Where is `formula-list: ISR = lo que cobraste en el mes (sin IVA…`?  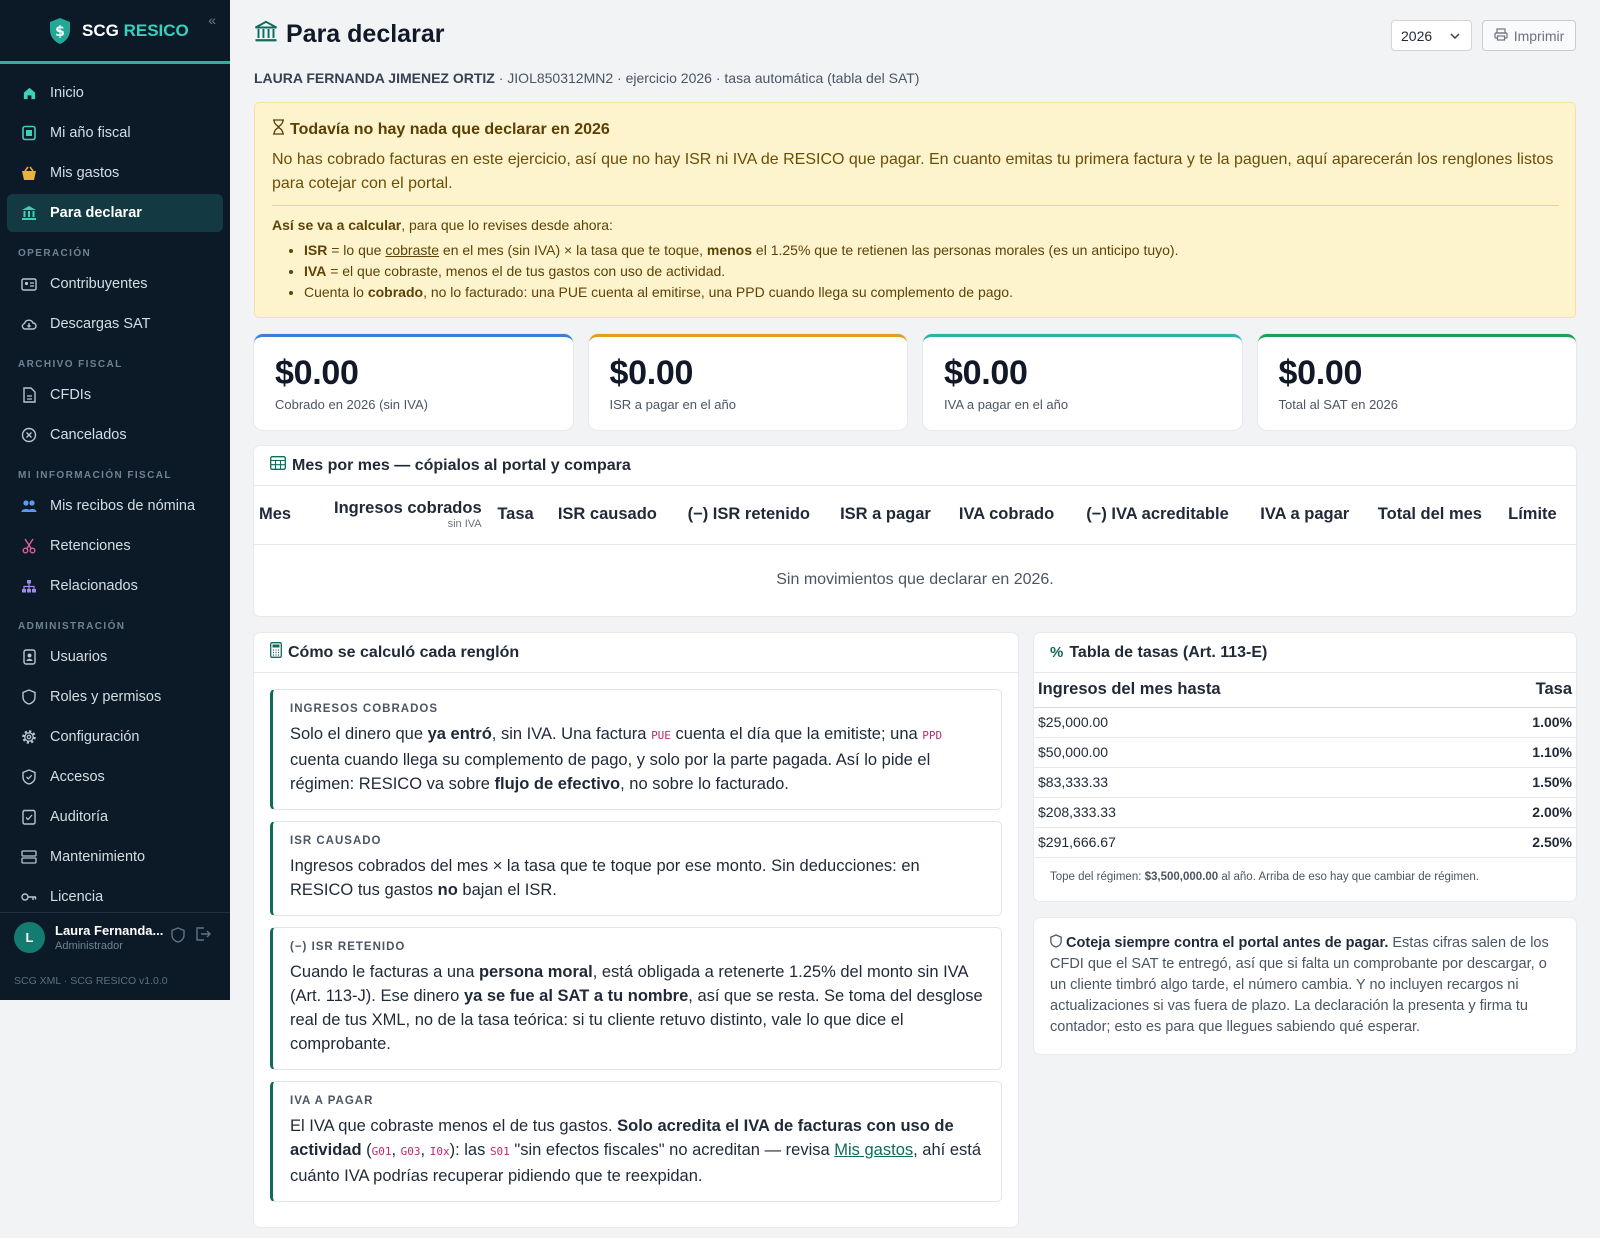
formula-list: ISR = lo que cobraste en el mes (sin IVA… is located at coordinates (931, 271).